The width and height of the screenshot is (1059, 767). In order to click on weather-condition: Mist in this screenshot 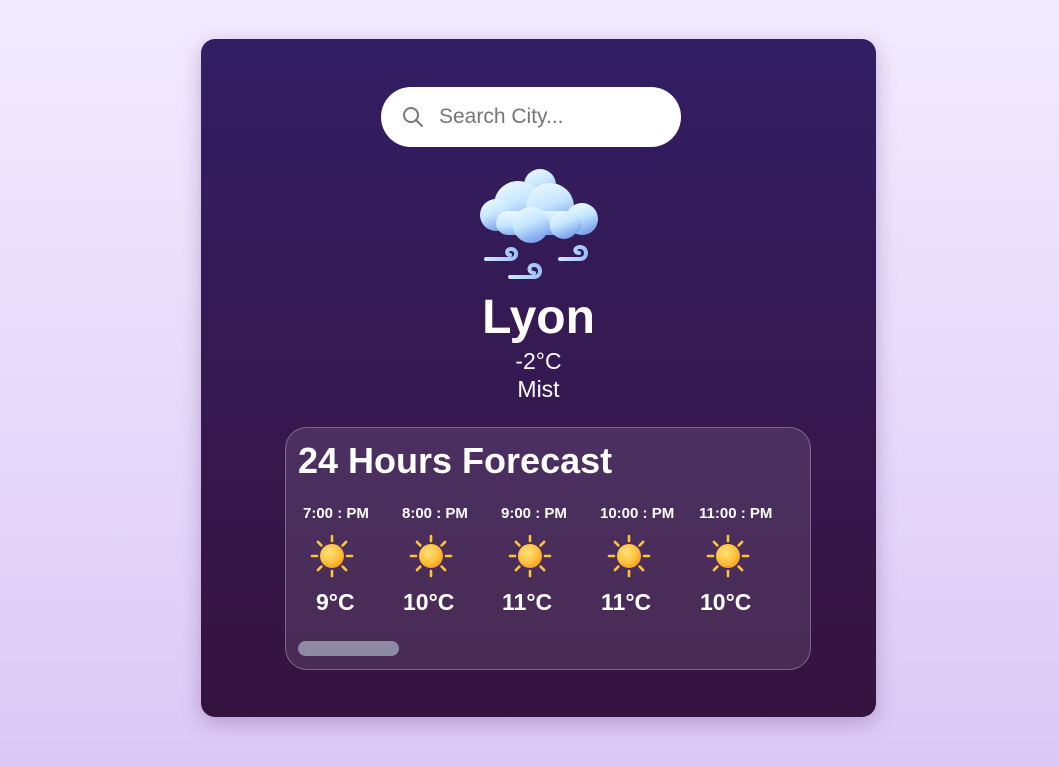, I will do `click(538, 389)`.